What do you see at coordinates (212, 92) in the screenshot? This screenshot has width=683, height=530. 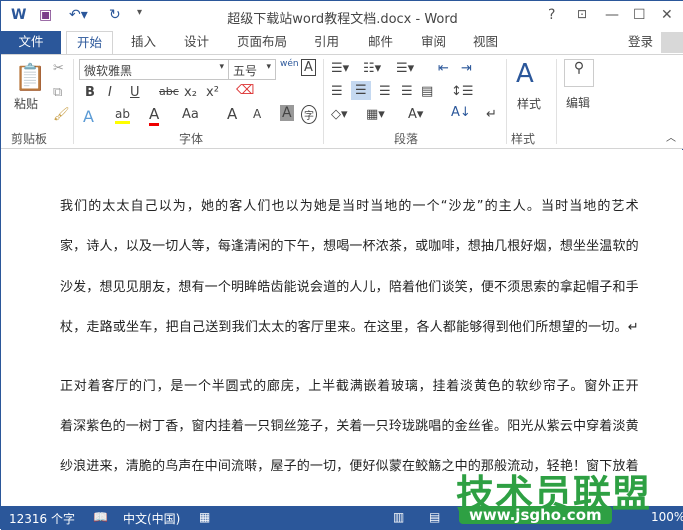 I see `superscript-button: x²` at bounding box center [212, 92].